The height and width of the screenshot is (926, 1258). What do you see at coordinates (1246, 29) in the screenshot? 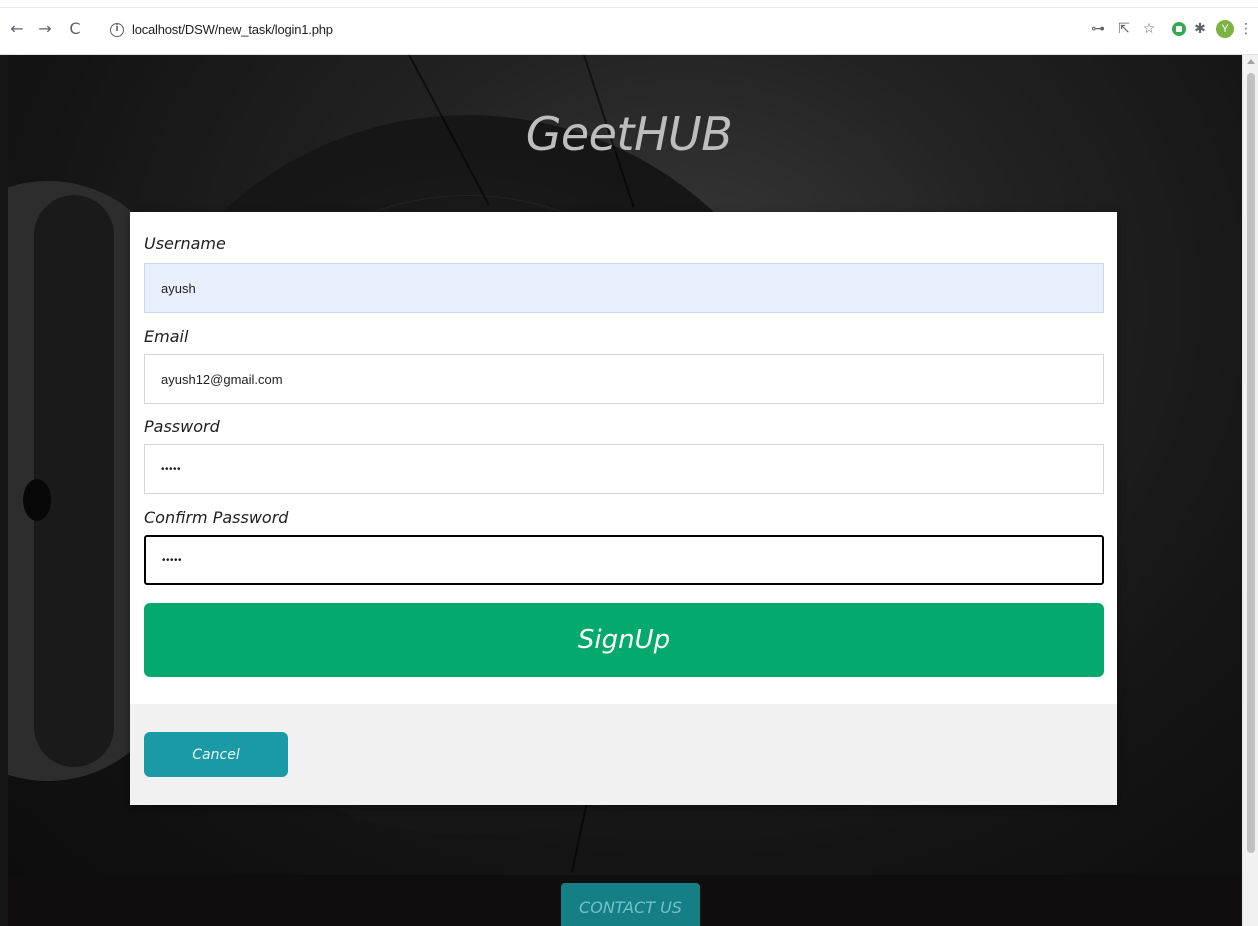
I see `menu-icon: ⋮` at bounding box center [1246, 29].